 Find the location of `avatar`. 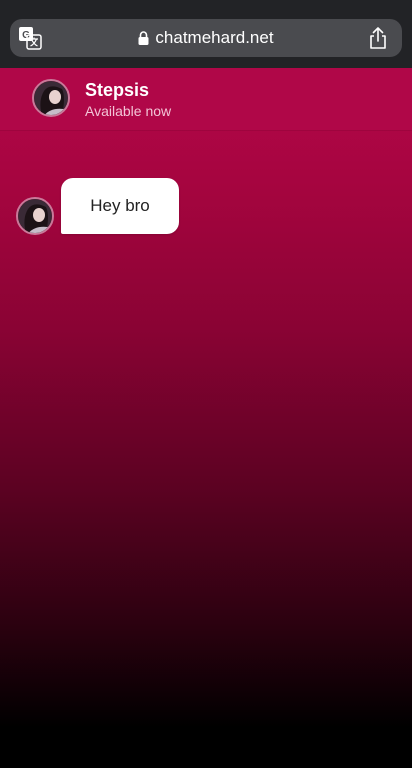

avatar is located at coordinates (51, 98).